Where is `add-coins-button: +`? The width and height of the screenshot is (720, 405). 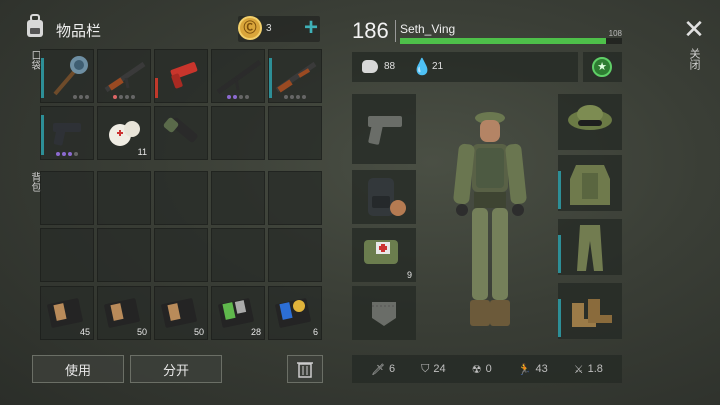
add-coins-button: + is located at coordinates (311, 28).